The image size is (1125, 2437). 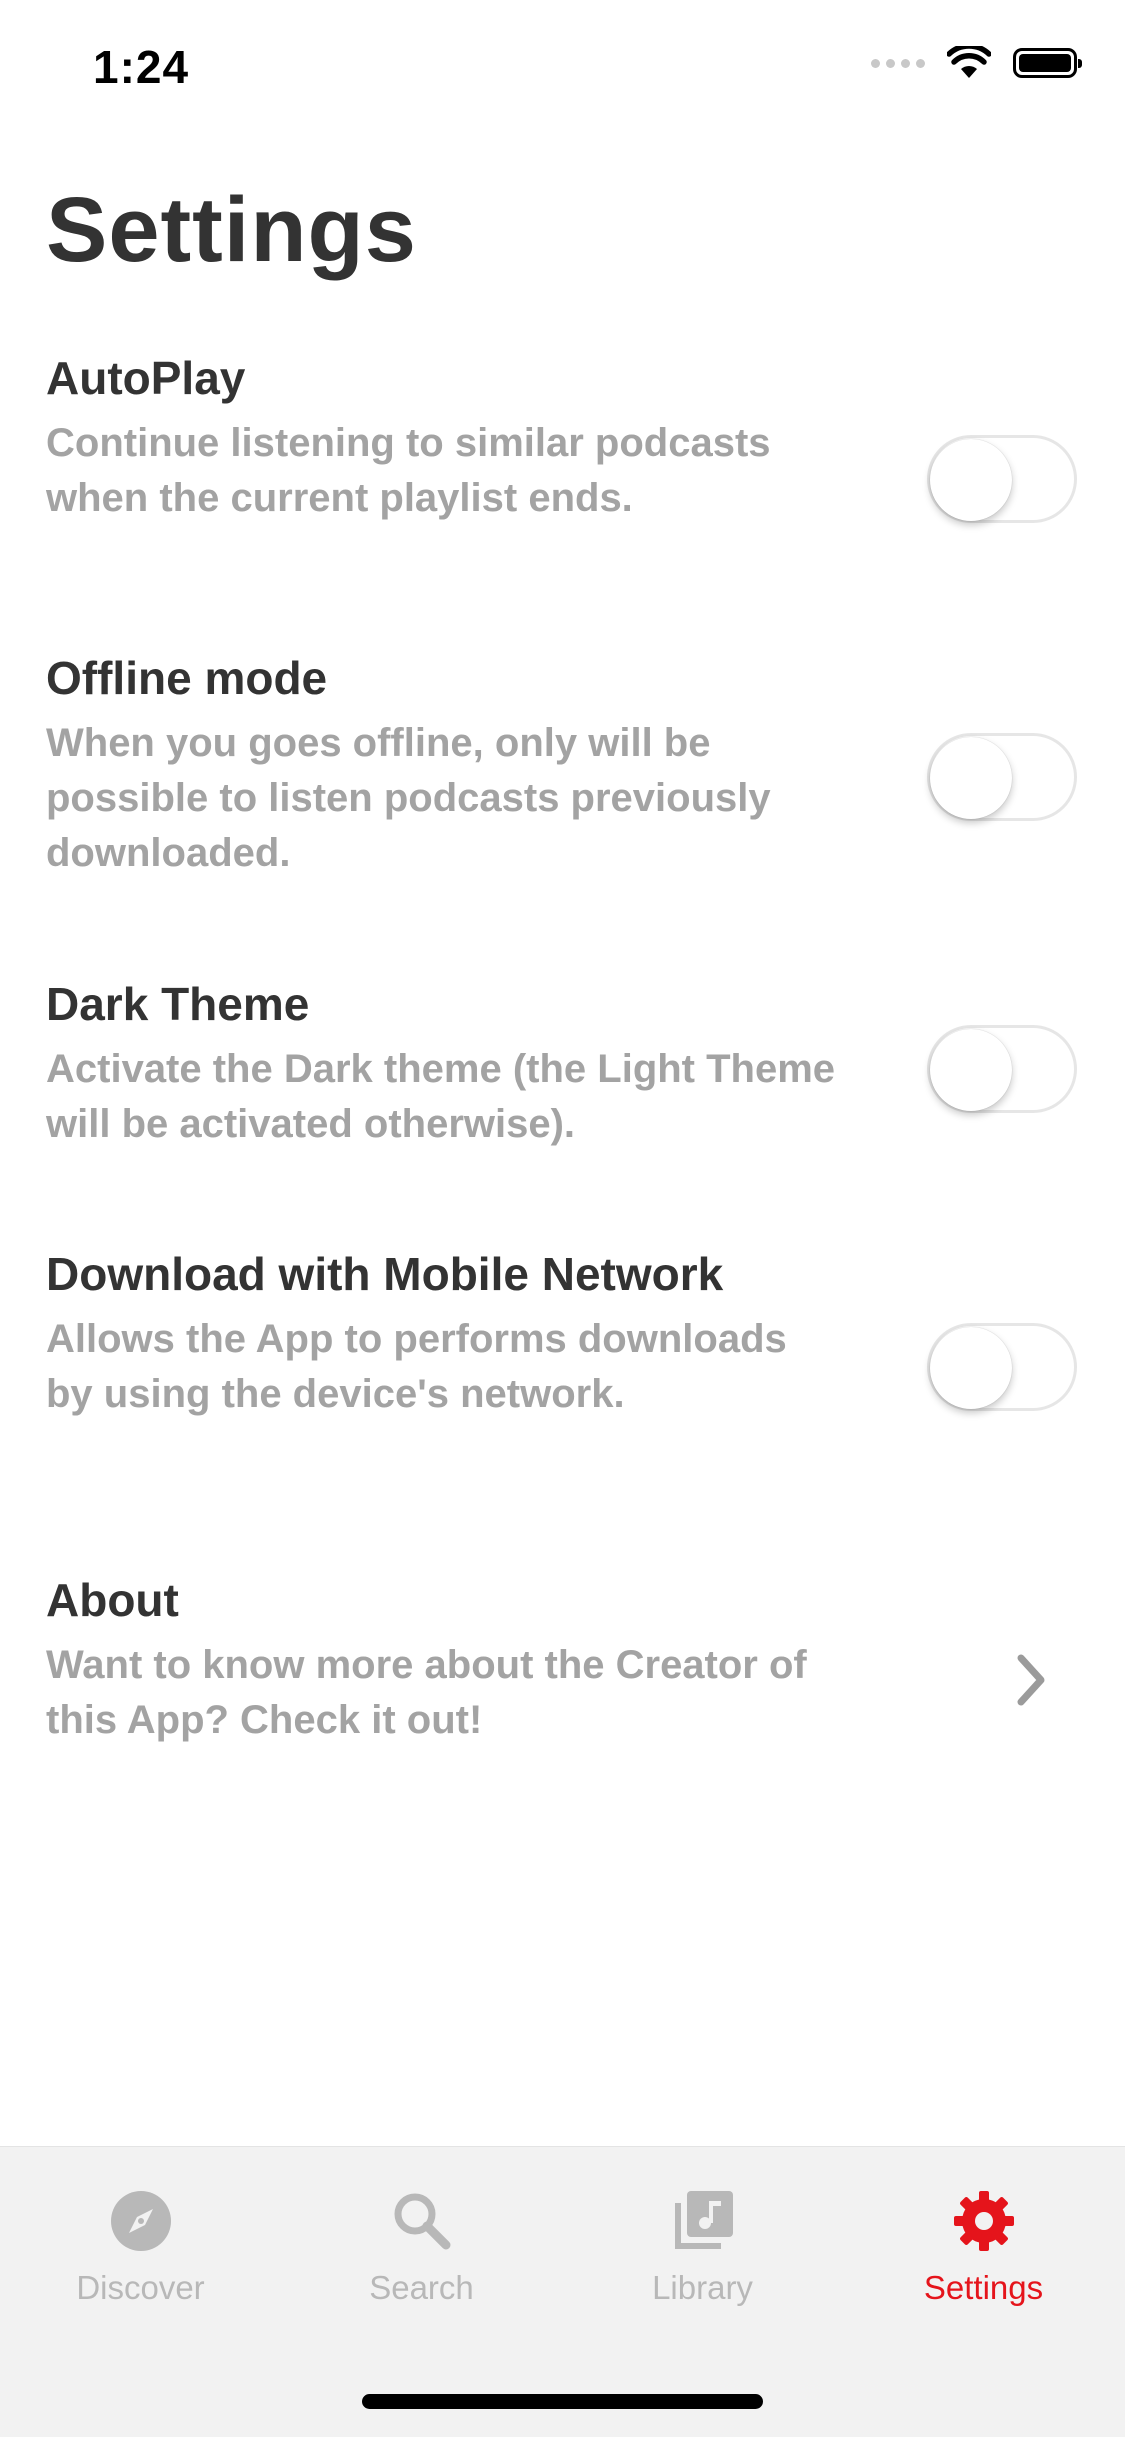 I want to click on home-indicator, so click(x=562, y=2401).